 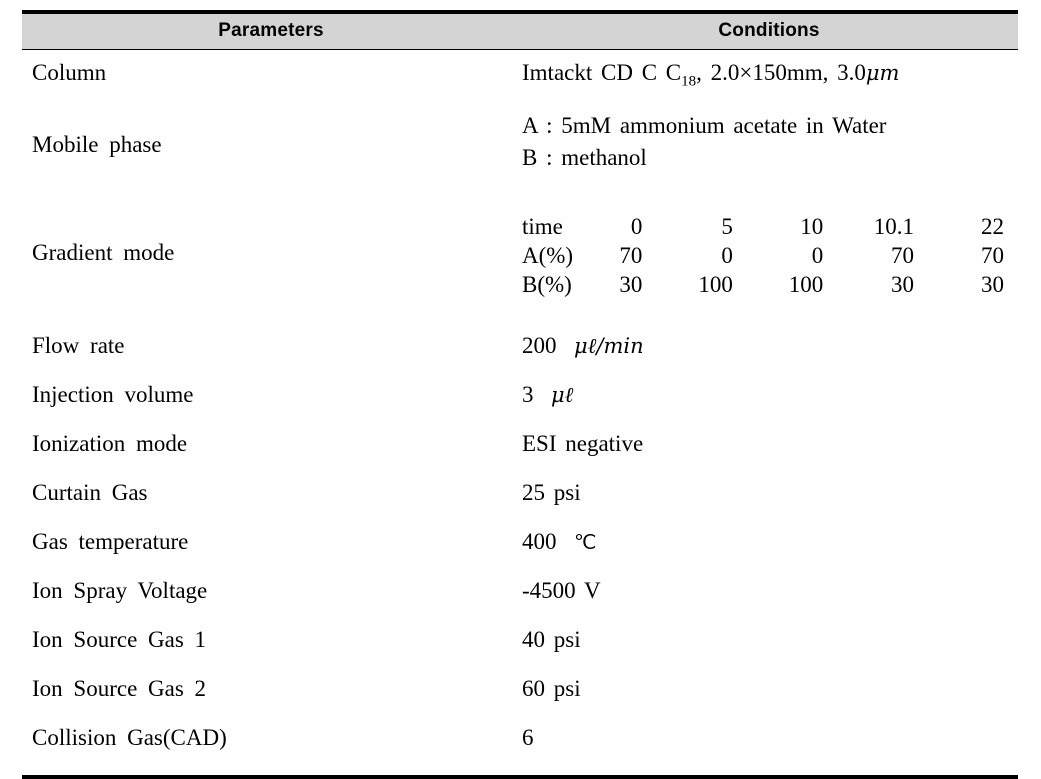 What do you see at coordinates (769, 30) in the screenshot?
I see `column-header-conditions: Conditions` at bounding box center [769, 30].